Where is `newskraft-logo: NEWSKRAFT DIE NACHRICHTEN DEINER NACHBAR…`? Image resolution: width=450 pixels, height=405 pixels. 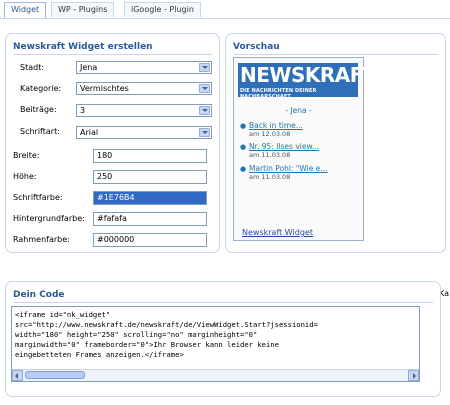 newskraft-logo: NEWSKRAFT DIE NACHRICHTEN DEINER NACHBAR… is located at coordinates (307, 81).